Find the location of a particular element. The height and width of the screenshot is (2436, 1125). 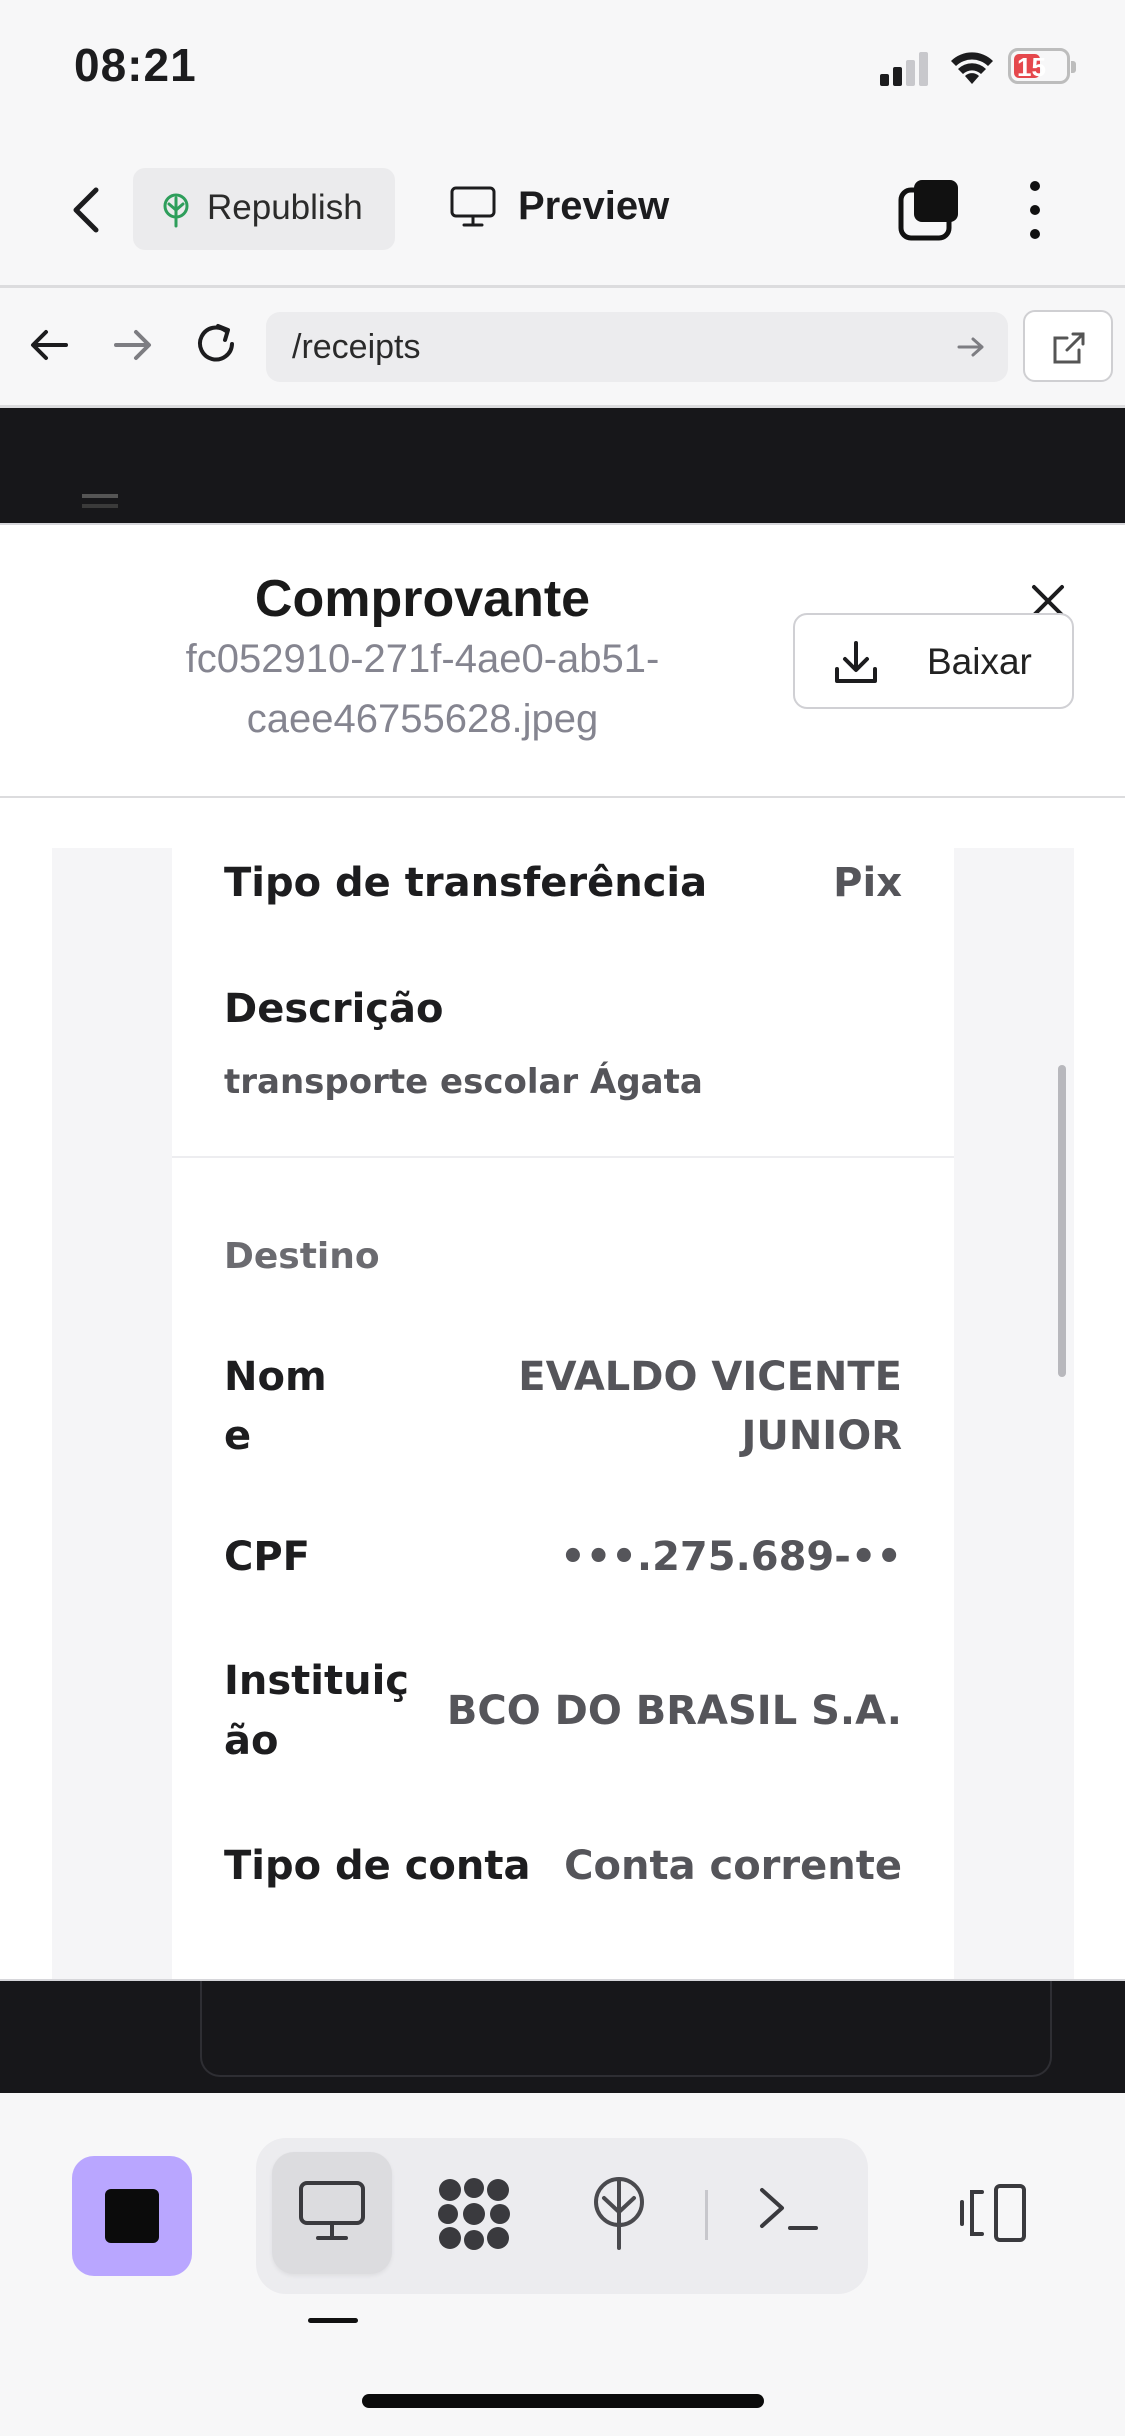

arrow-left-icon is located at coordinates (49, 345).